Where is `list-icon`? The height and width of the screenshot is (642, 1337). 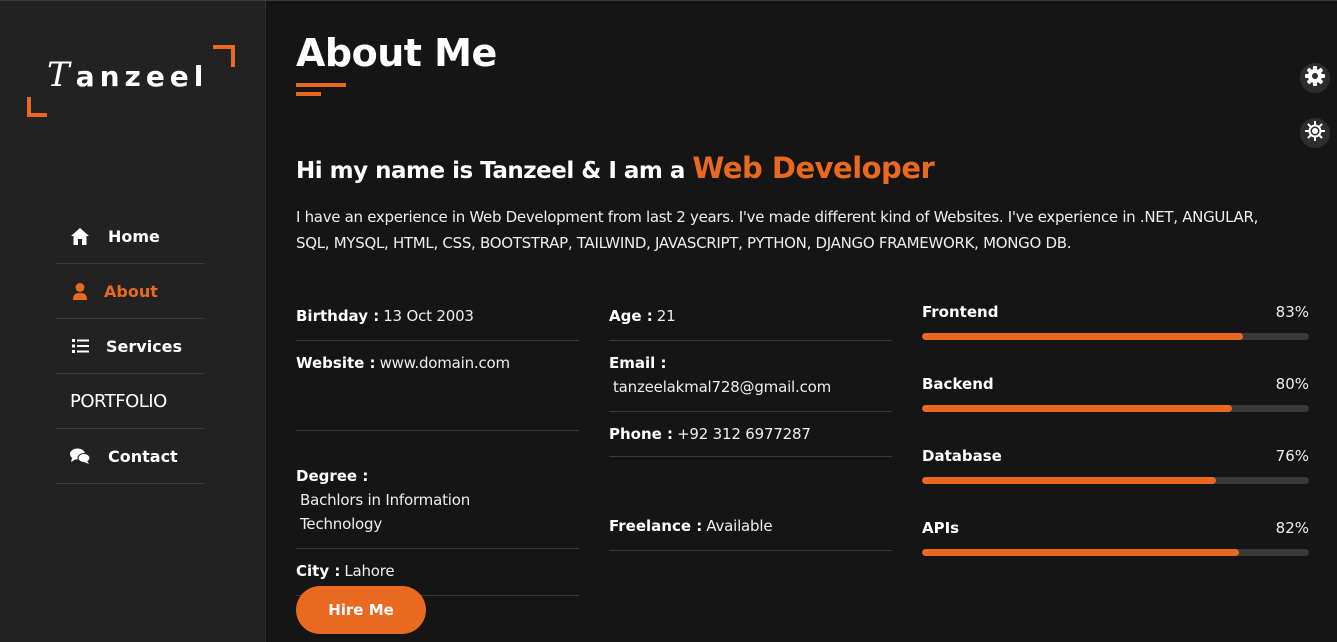 list-icon is located at coordinates (80, 346).